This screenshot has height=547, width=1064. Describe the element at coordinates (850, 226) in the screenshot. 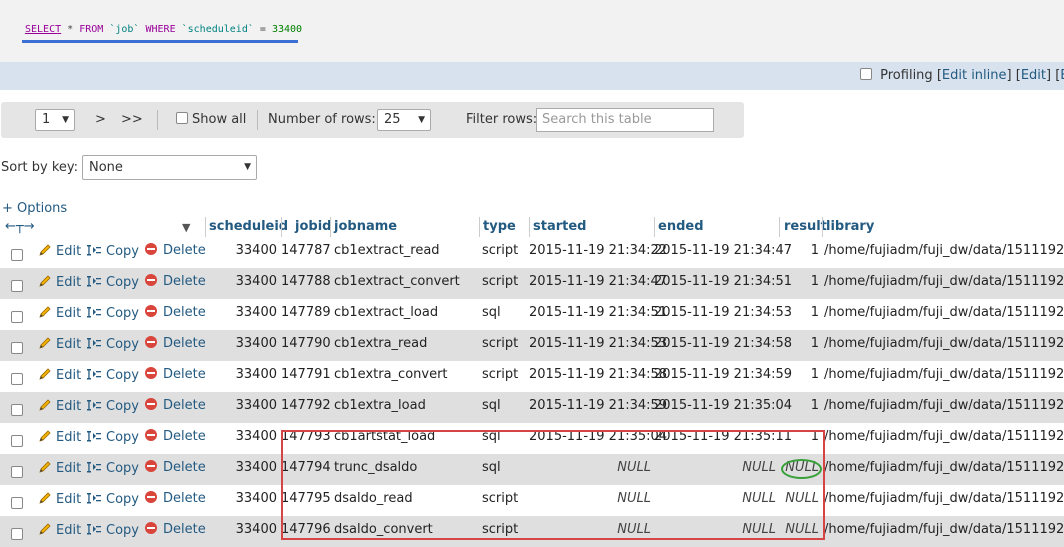

I see `column-header-library: library` at that location.